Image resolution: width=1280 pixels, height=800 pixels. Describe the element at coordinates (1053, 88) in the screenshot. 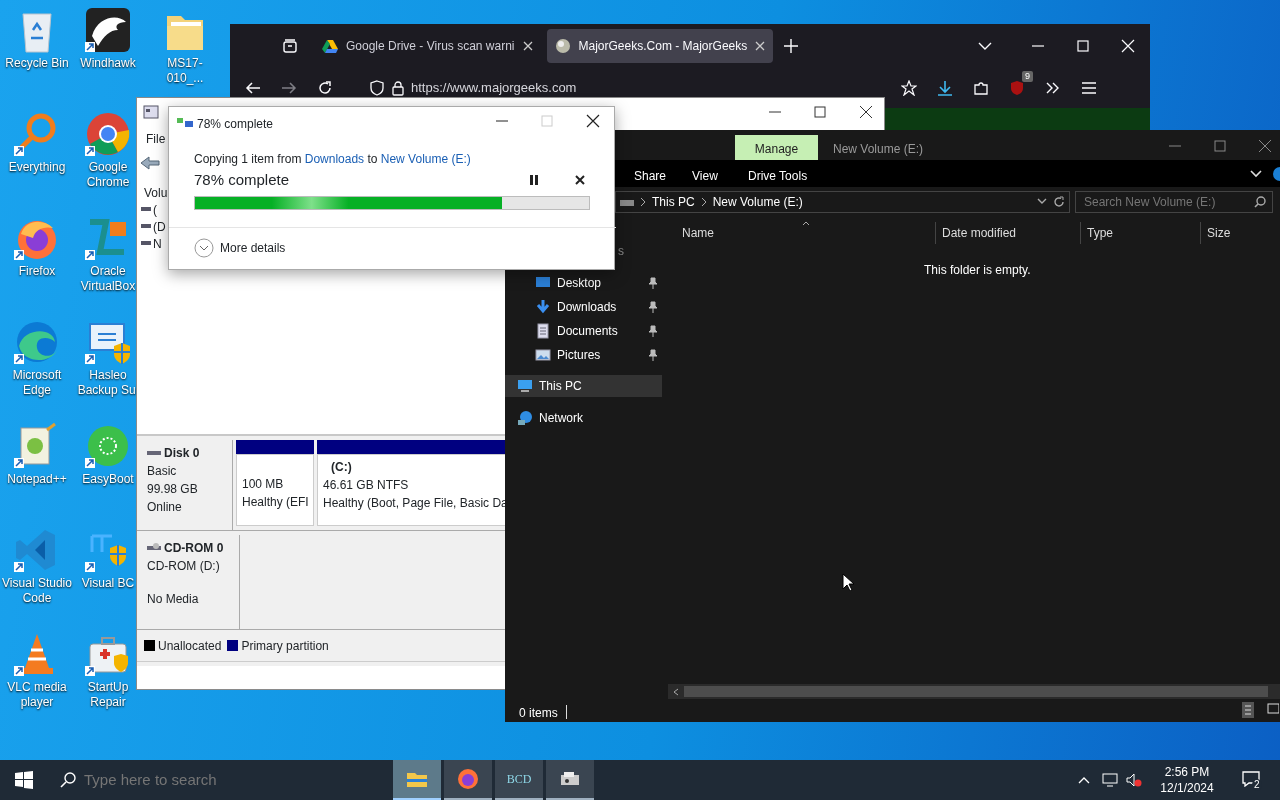

I see `overflow-icon` at that location.